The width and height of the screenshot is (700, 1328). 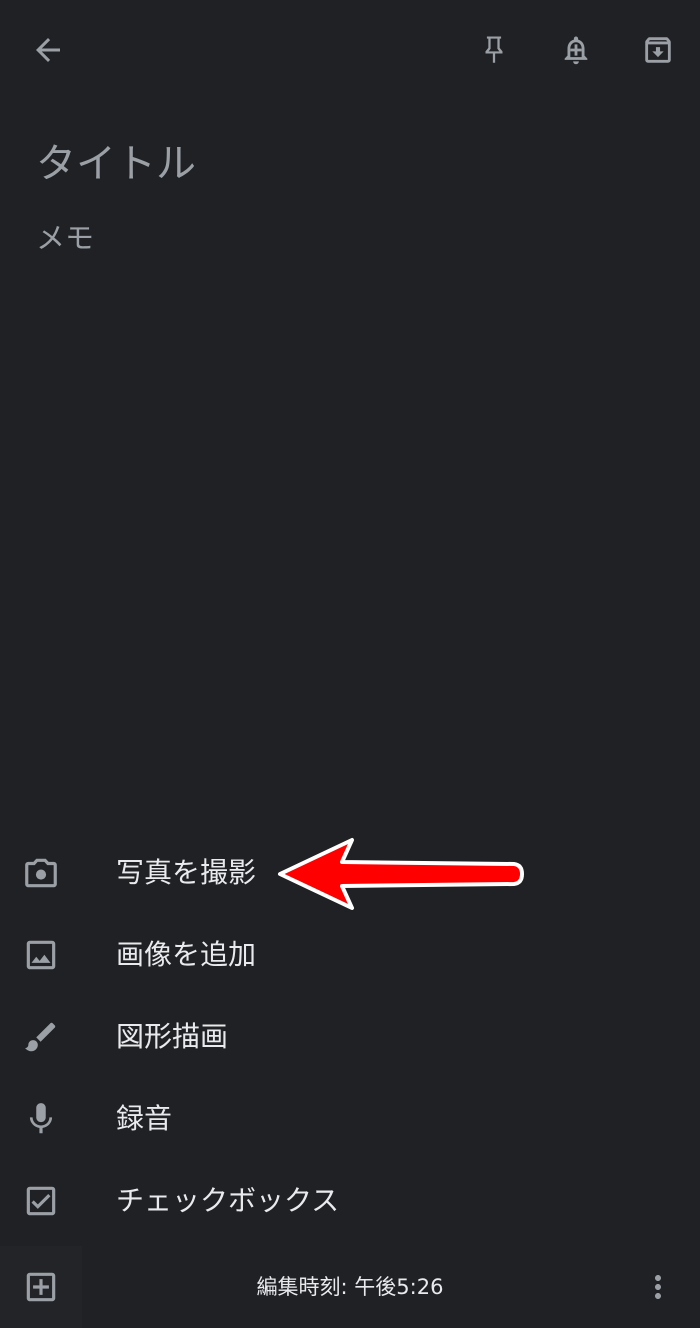 I want to click on annotation-arrow-icon, so click(x=401, y=874).